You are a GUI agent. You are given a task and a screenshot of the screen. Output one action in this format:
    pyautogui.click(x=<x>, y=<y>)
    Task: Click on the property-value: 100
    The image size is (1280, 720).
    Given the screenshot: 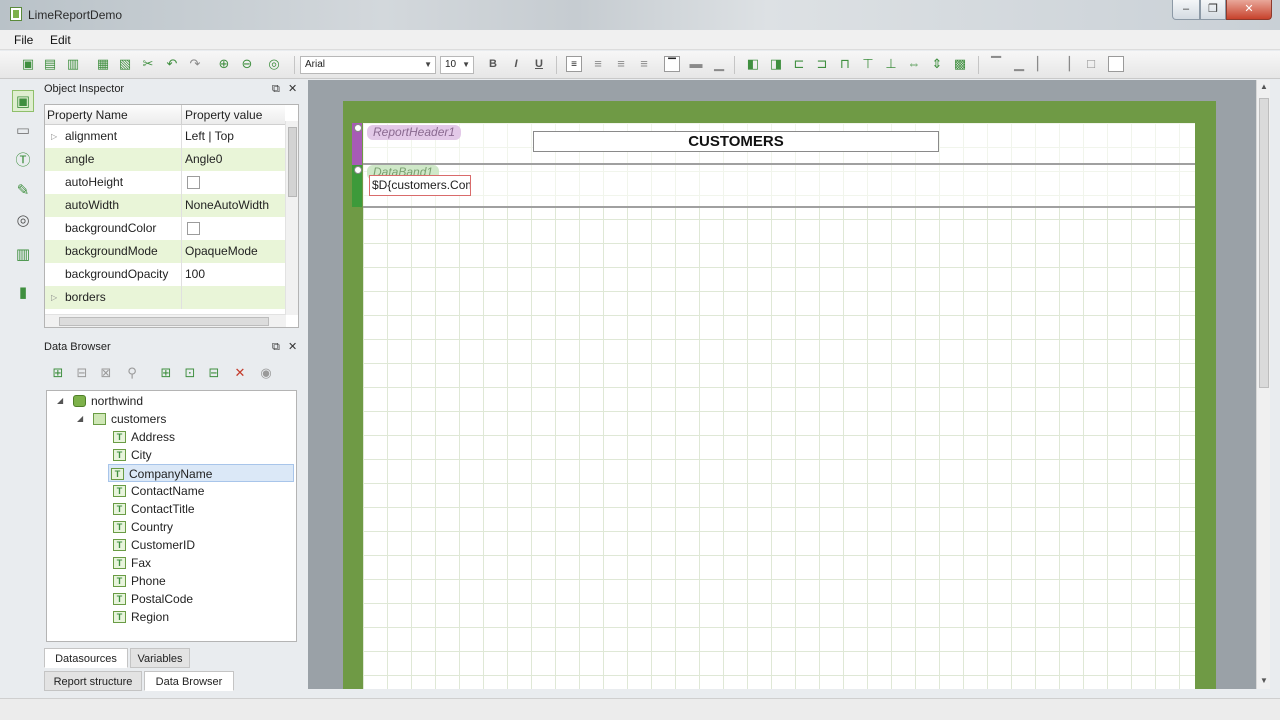 What is the action you would take?
    pyautogui.click(x=195, y=274)
    